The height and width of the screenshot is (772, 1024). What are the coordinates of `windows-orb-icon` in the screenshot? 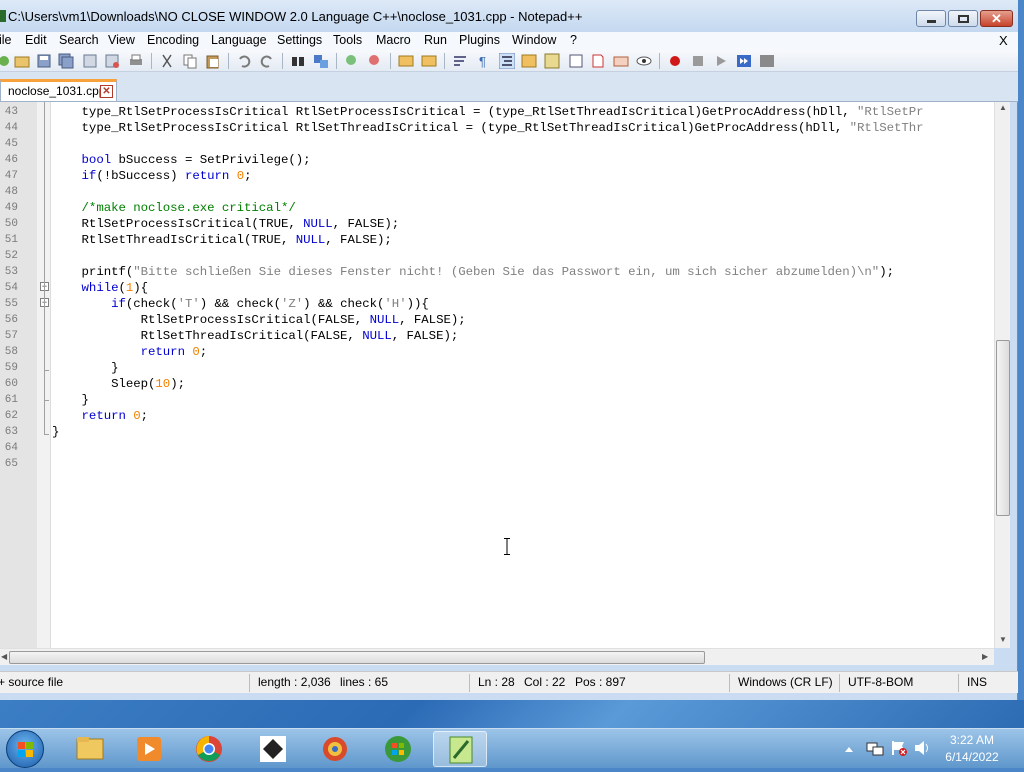 It's located at (398, 749).